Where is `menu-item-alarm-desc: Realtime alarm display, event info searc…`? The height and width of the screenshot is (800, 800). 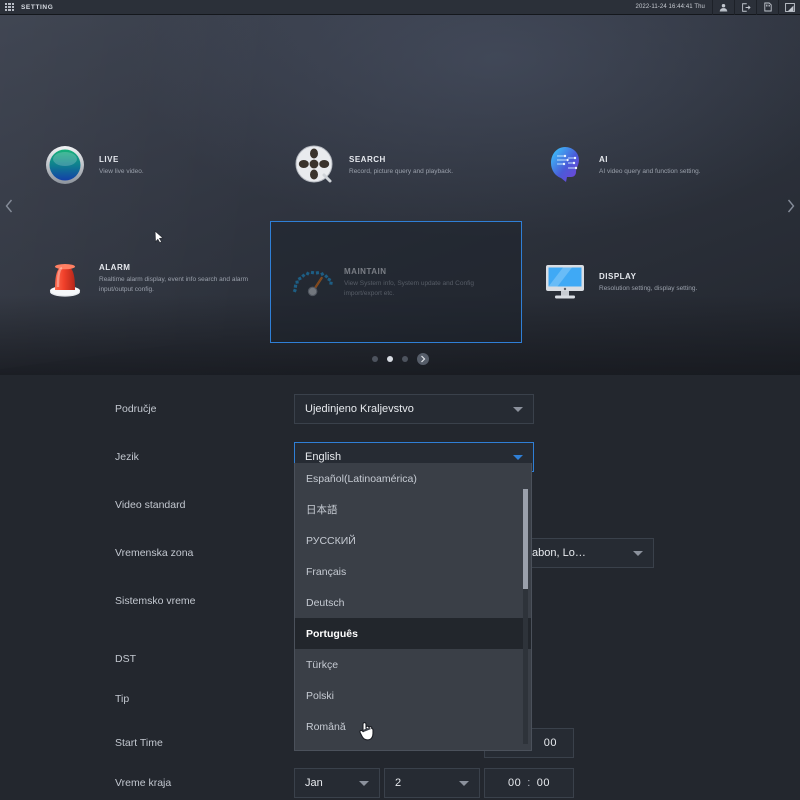
menu-item-alarm-desc: Realtime alarm display, event info searc… is located at coordinates (174, 284).